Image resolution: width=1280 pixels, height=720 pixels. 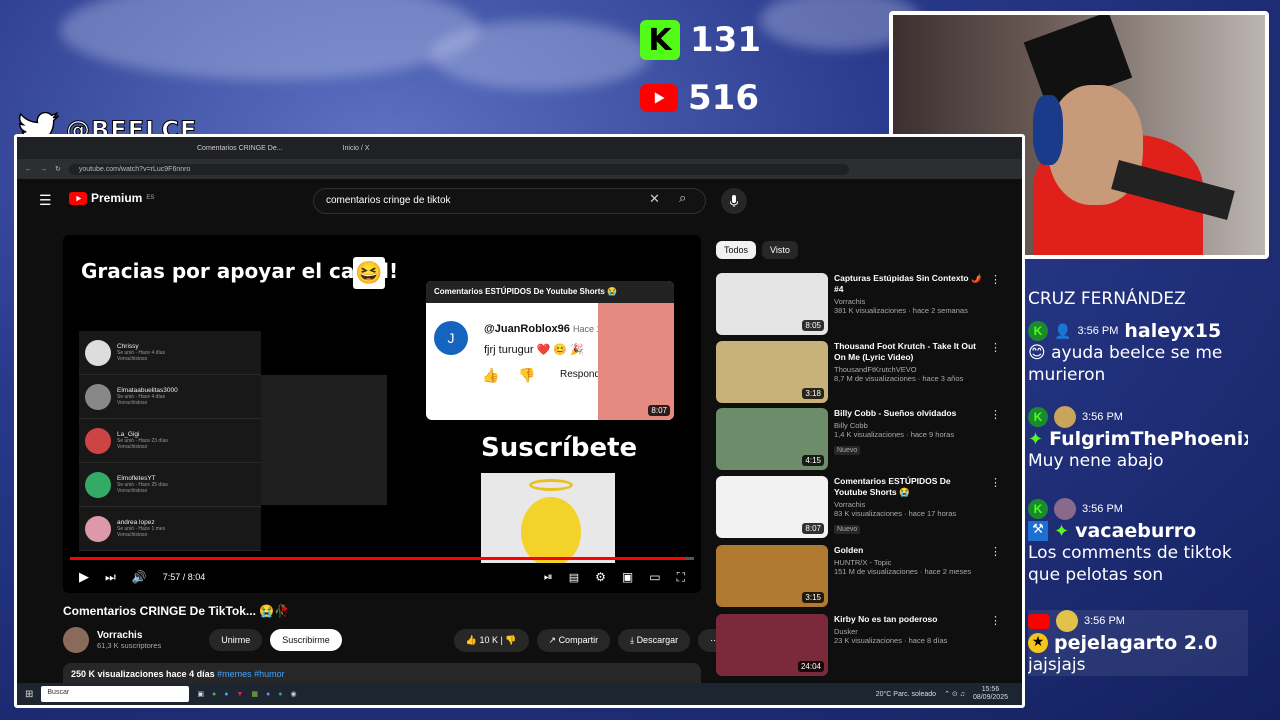 What do you see at coordinates (58, 169) in the screenshot?
I see `reload-icon: ↻` at bounding box center [58, 169].